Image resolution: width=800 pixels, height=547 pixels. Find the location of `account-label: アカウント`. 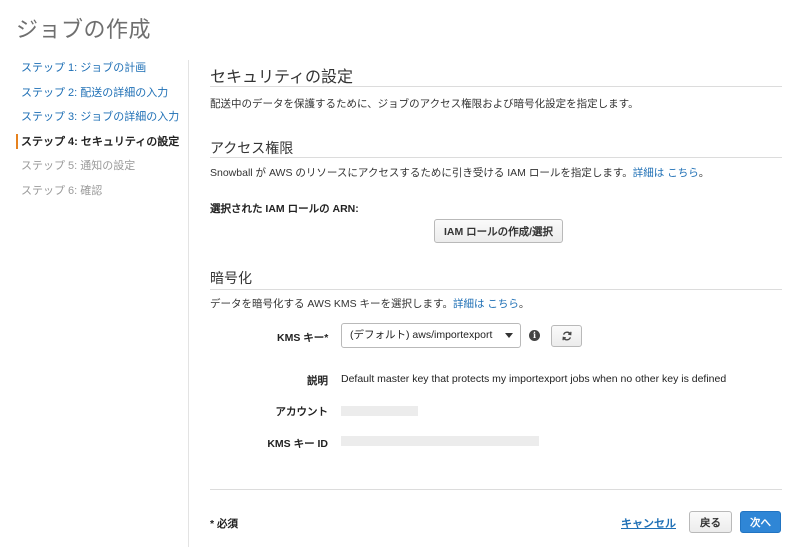

account-label: アカウント is located at coordinates (302, 412).